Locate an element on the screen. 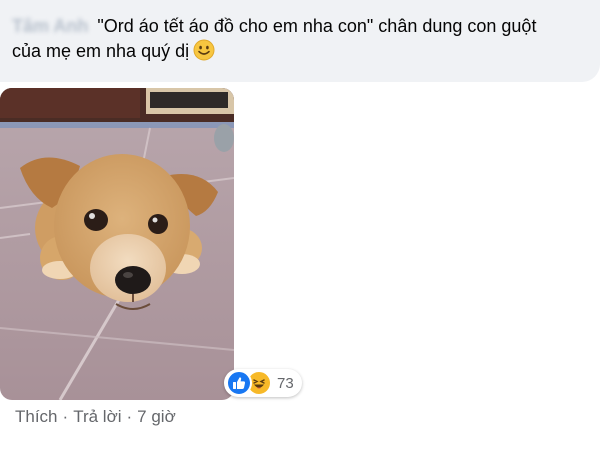 The image size is (600, 450). reaction-count: 73 is located at coordinates (285, 383).